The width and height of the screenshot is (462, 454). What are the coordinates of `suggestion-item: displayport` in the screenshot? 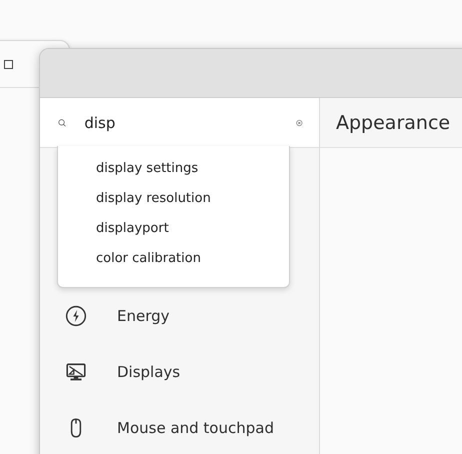 It's located at (173, 228).